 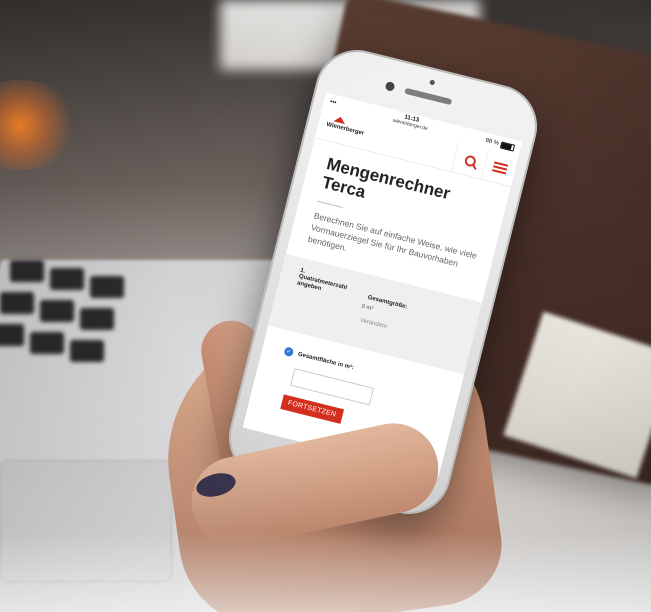 What do you see at coordinates (333, 102) in the screenshot?
I see `signal-icon: ▪▪▪` at bounding box center [333, 102].